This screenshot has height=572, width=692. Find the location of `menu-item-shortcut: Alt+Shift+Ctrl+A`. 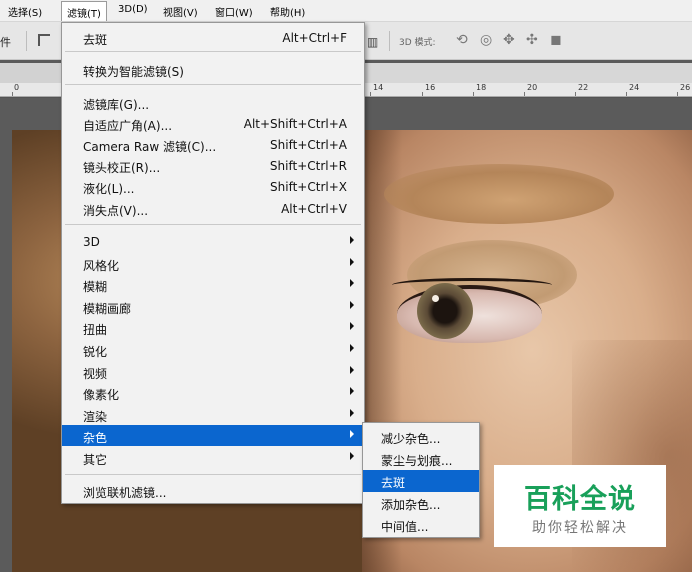

menu-item-shortcut: Alt+Shift+Ctrl+A is located at coordinates (295, 124).